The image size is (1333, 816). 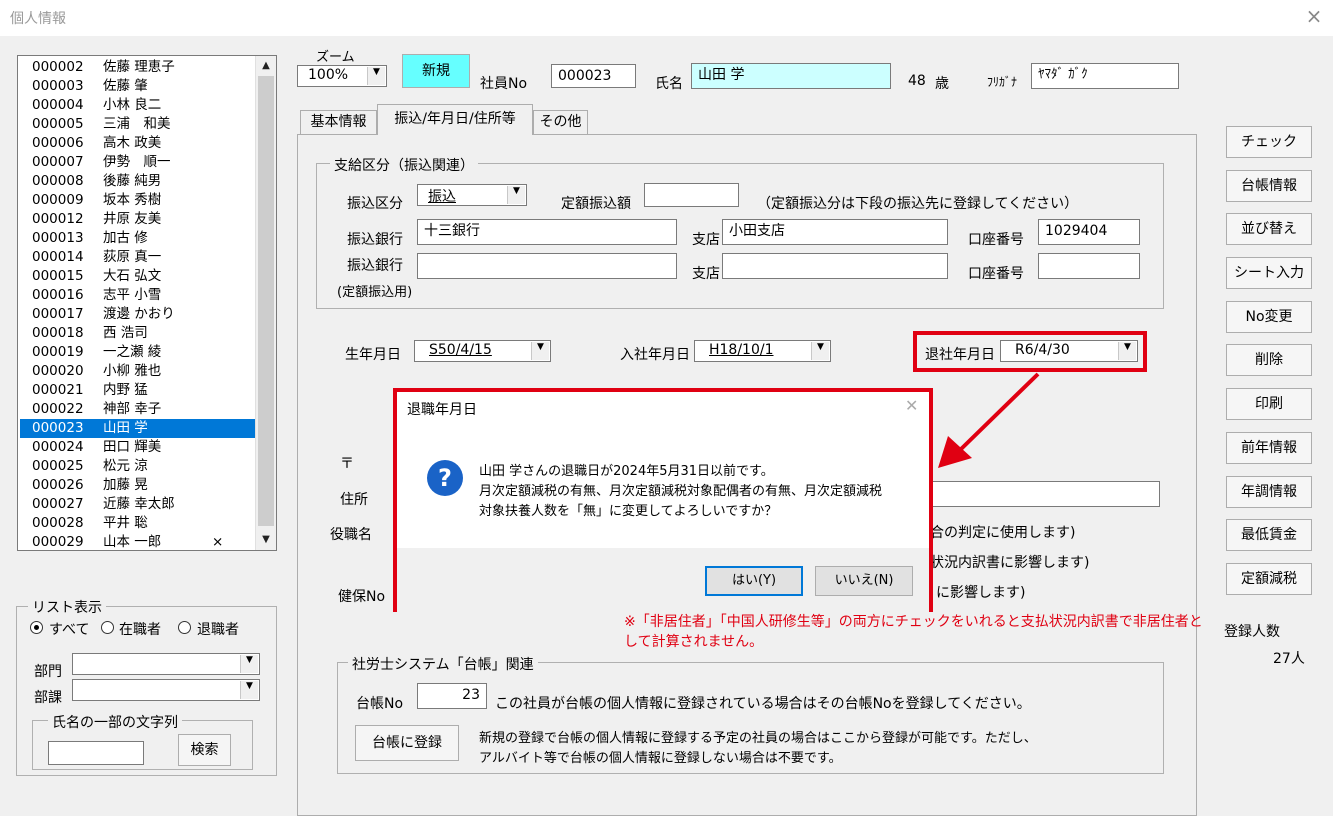 What do you see at coordinates (58, 200) in the screenshot?
I see `employee-no: 000009` at bounding box center [58, 200].